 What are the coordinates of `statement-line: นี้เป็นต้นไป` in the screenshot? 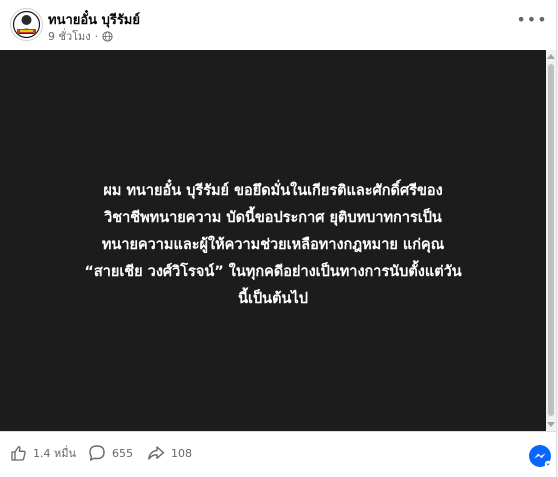 It's located at (273, 299).